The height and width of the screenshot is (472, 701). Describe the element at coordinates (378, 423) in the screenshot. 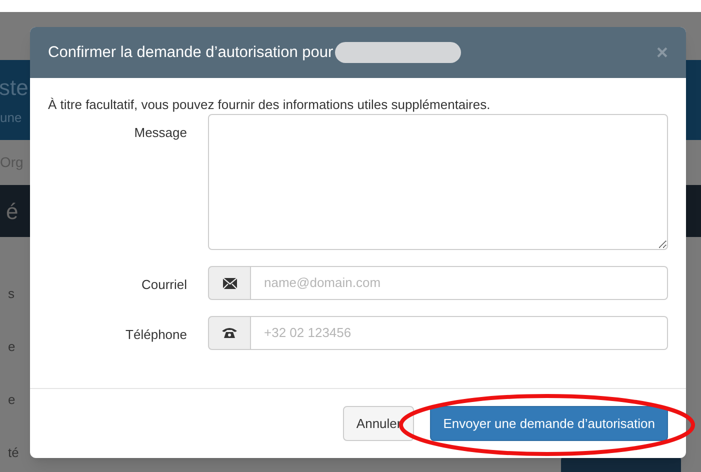

I see `cancel-button: Annuler` at that location.